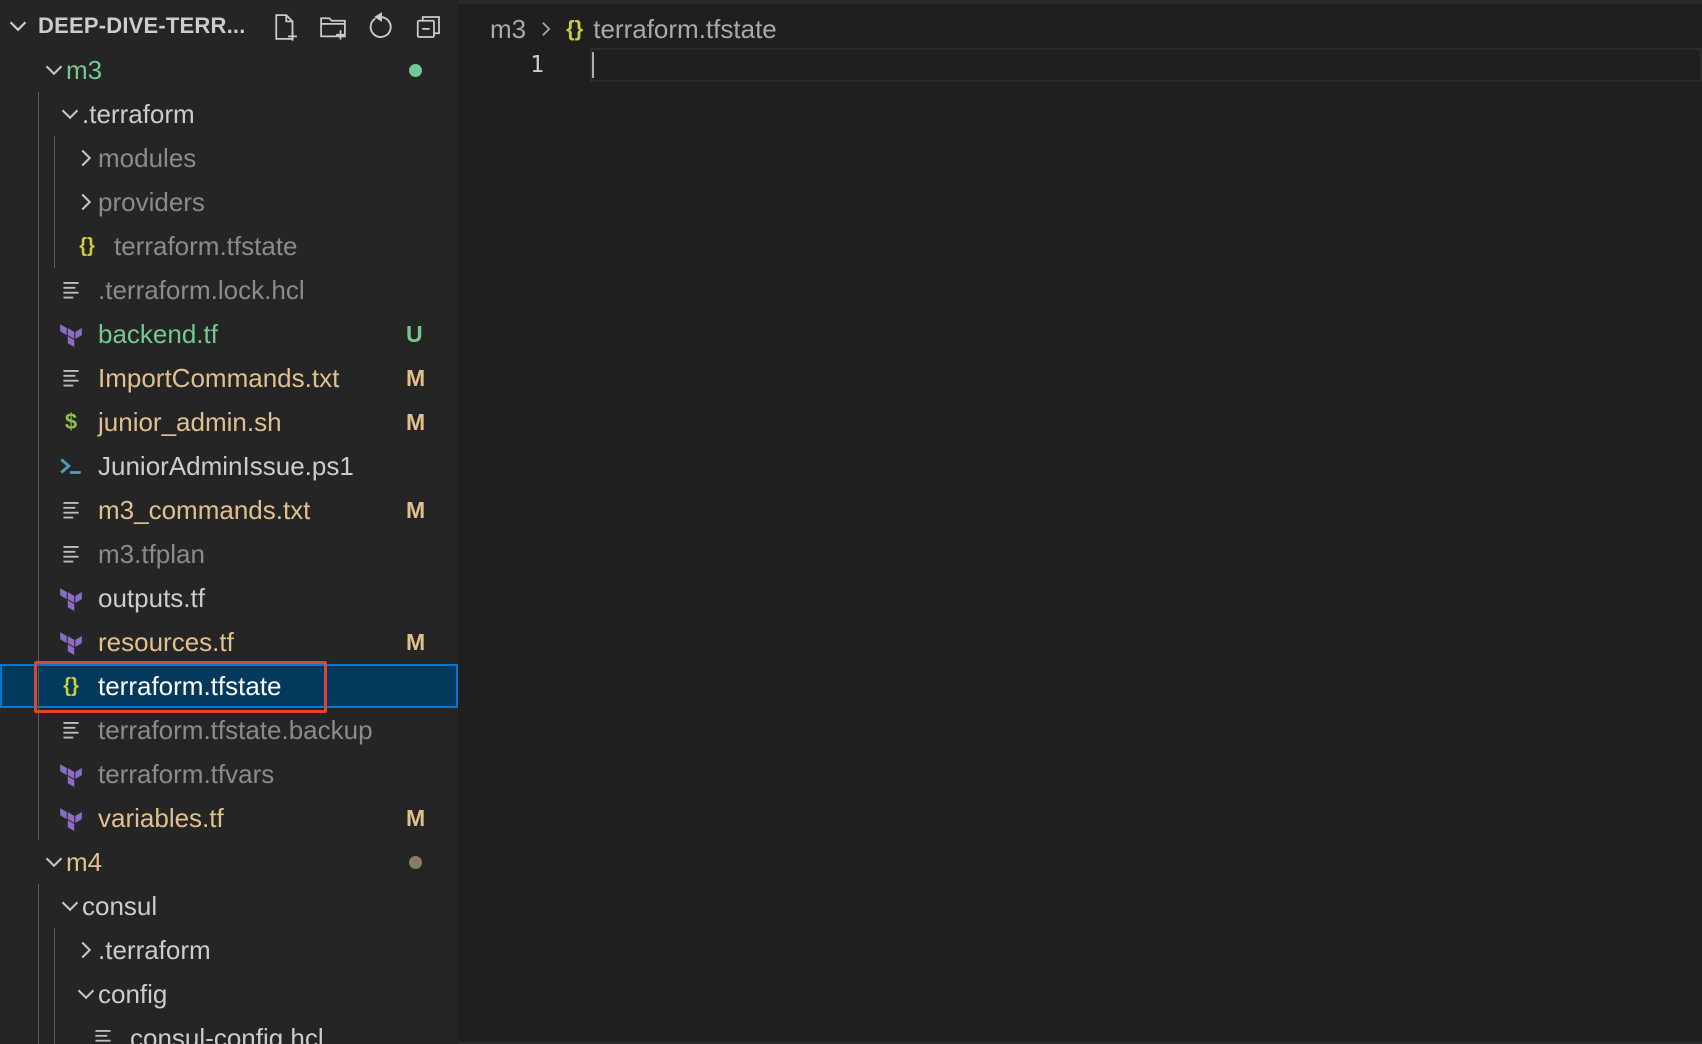 The image size is (1702, 1044). What do you see at coordinates (229, 906) in the screenshot?
I see `folder-item-consul: consul` at bounding box center [229, 906].